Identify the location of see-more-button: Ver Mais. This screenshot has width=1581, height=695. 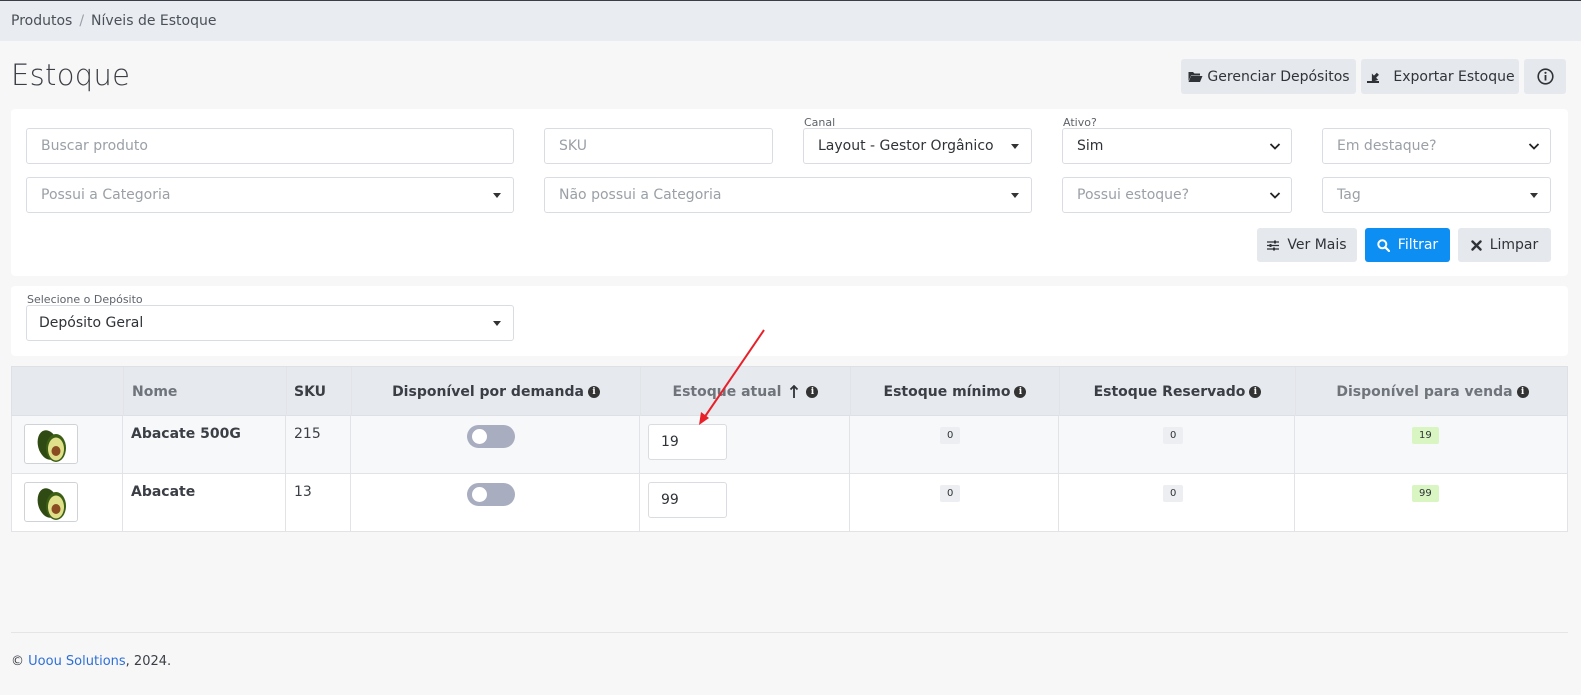
(1307, 245).